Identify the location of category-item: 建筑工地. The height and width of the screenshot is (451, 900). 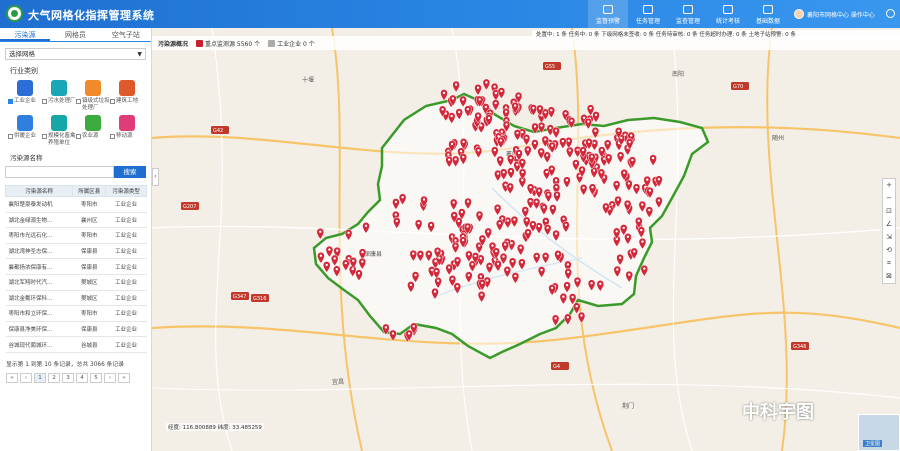
(127, 95).